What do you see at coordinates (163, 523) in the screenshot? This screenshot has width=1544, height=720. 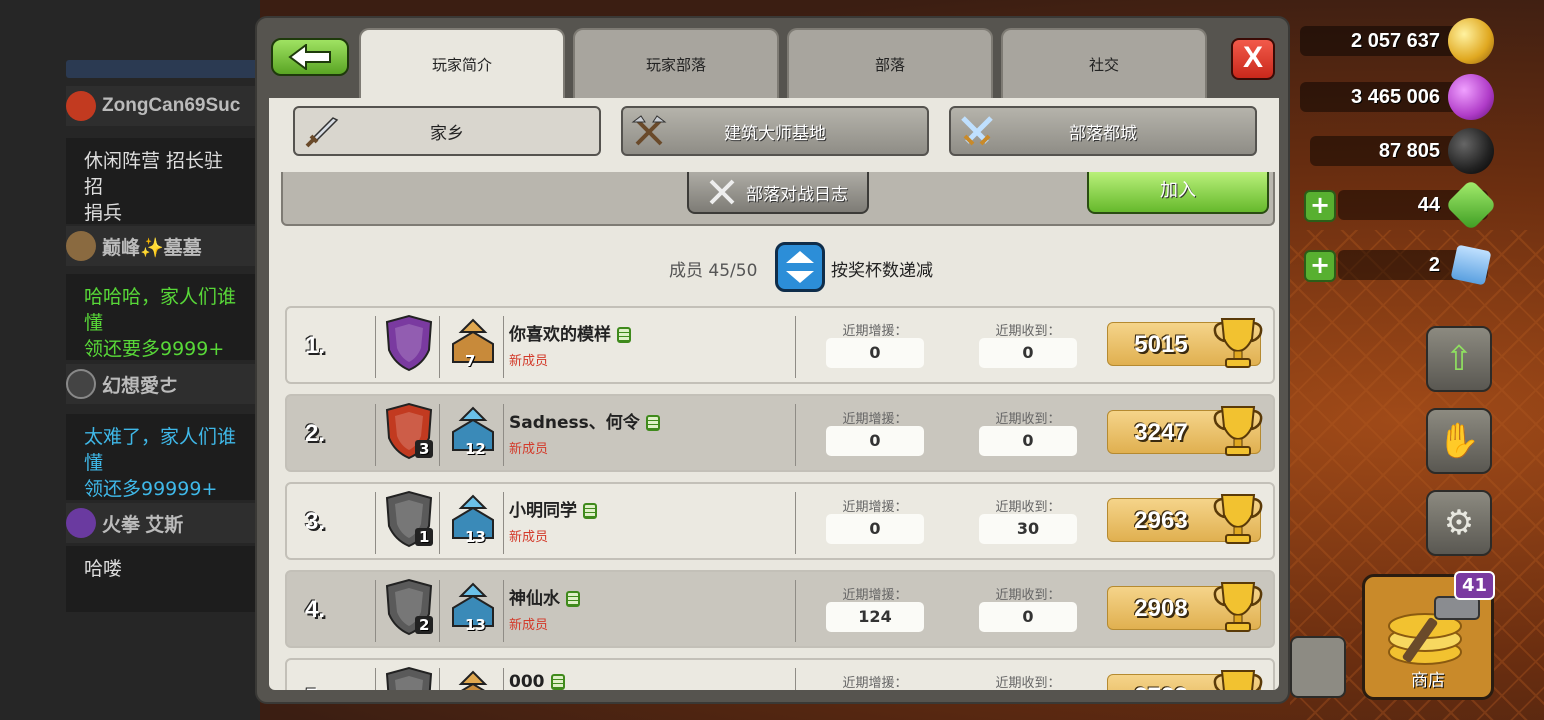 I see `chat-sender: 火拳 艾斯` at bounding box center [163, 523].